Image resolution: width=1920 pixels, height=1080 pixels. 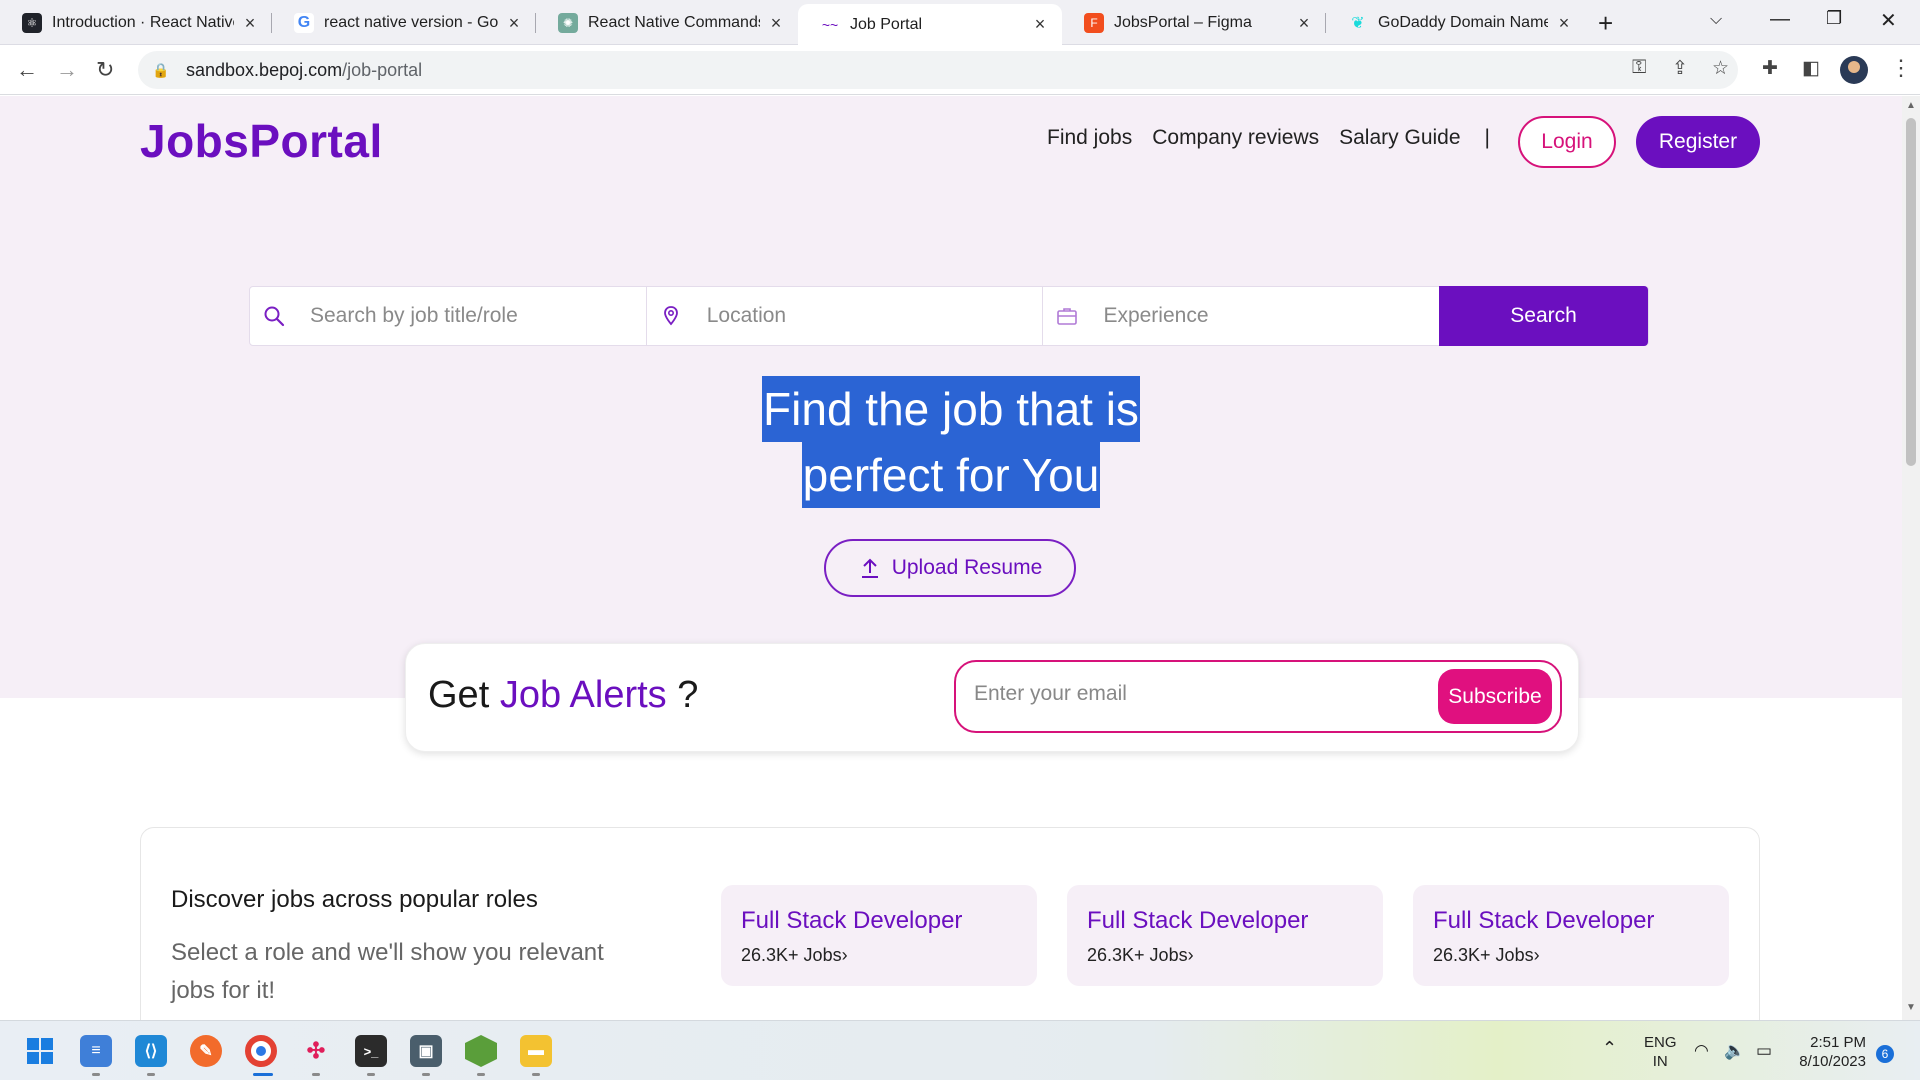 What do you see at coordinates (667, 23) in the screenshot?
I see `tab-react-native-commands: ✺ React Native Commands ×` at bounding box center [667, 23].